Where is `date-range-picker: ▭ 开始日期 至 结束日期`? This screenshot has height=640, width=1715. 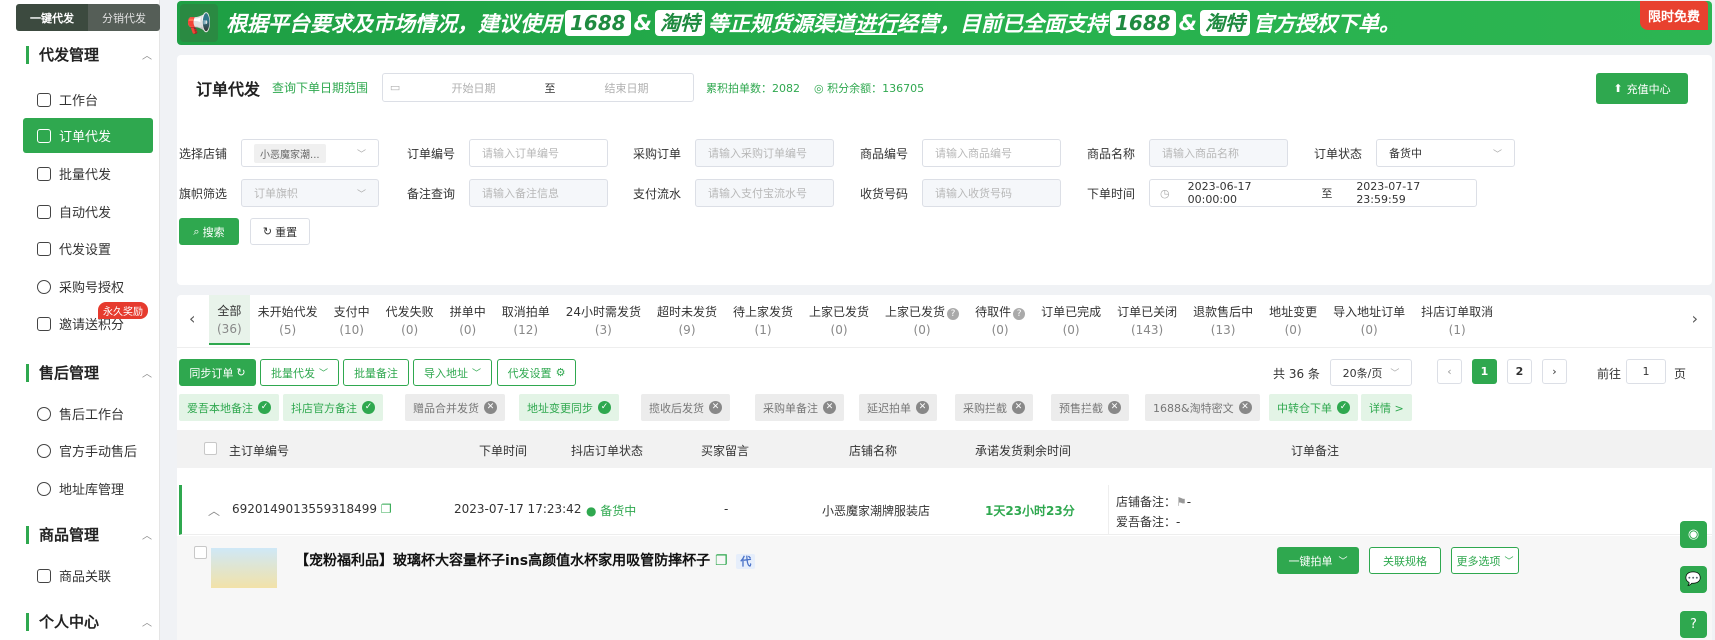 date-range-picker: ▭ 开始日期 至 结束日期 is located at coordinates (538, 87).